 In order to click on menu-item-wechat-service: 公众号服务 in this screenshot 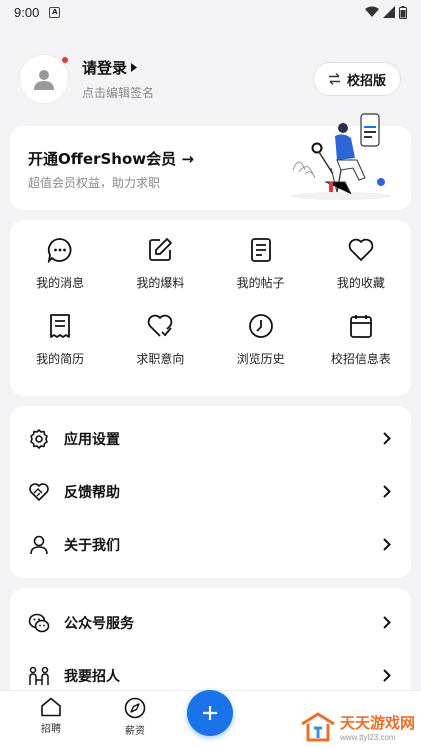, I will do `click(210, 622)`.